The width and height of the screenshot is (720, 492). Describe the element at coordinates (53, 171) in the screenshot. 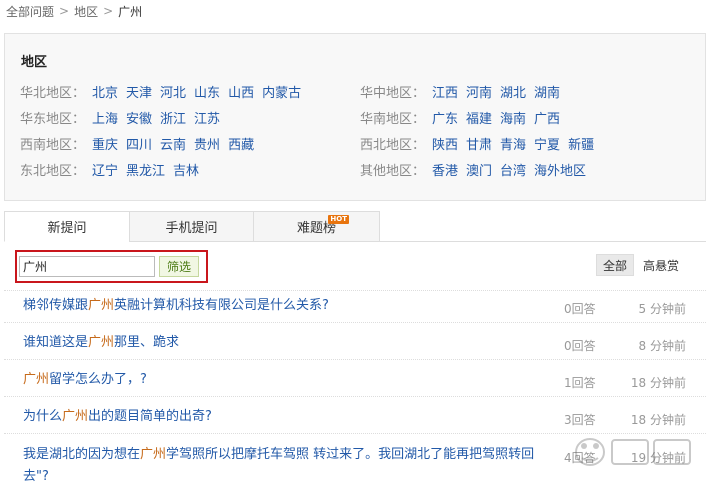

I see `region-label: 东北地区：` at that location.